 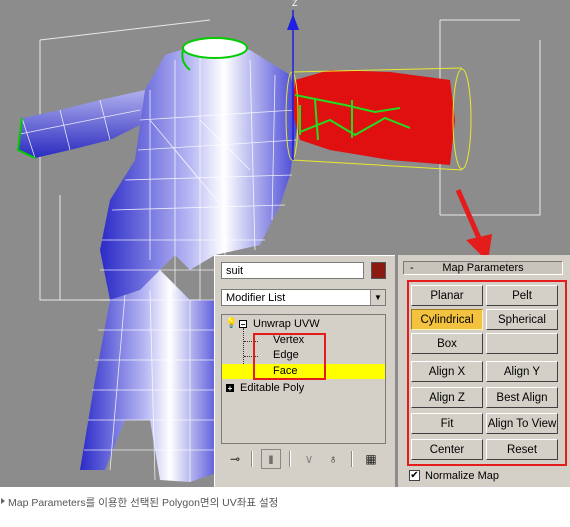 What do you see at coordinates (447, 319) in the screenshot?
I see `cylindrical-button: Cylindrical` at bounding box center [447, 319].